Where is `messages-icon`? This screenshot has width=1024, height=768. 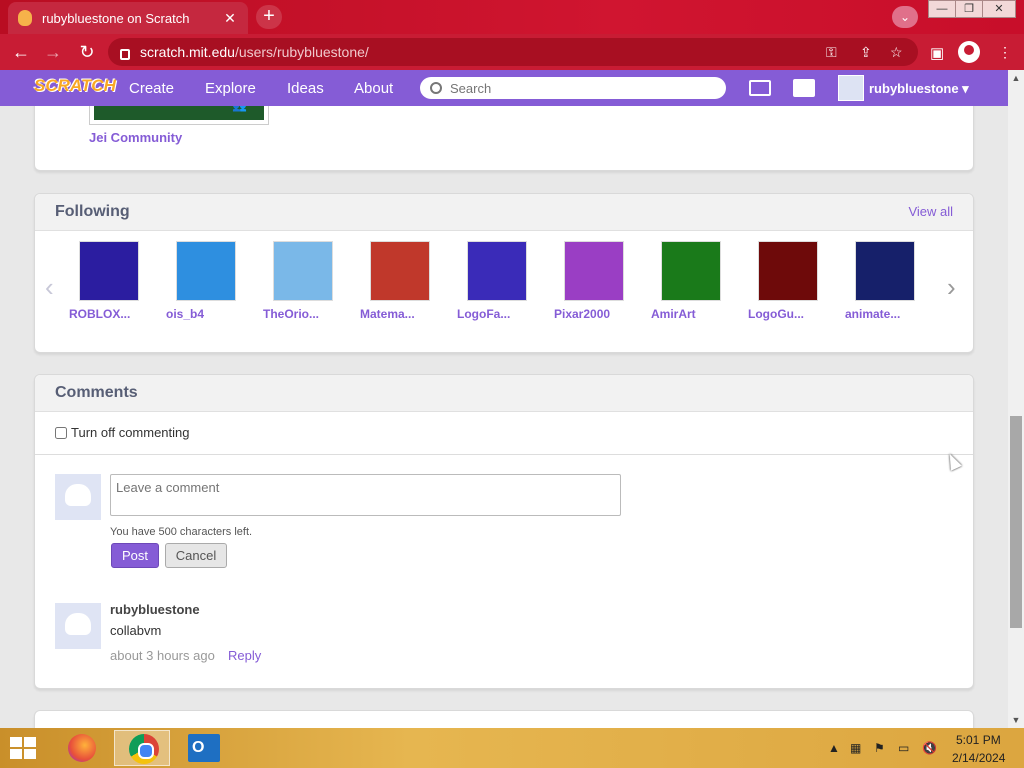 messages-icon is located at coordinates (760, 88).